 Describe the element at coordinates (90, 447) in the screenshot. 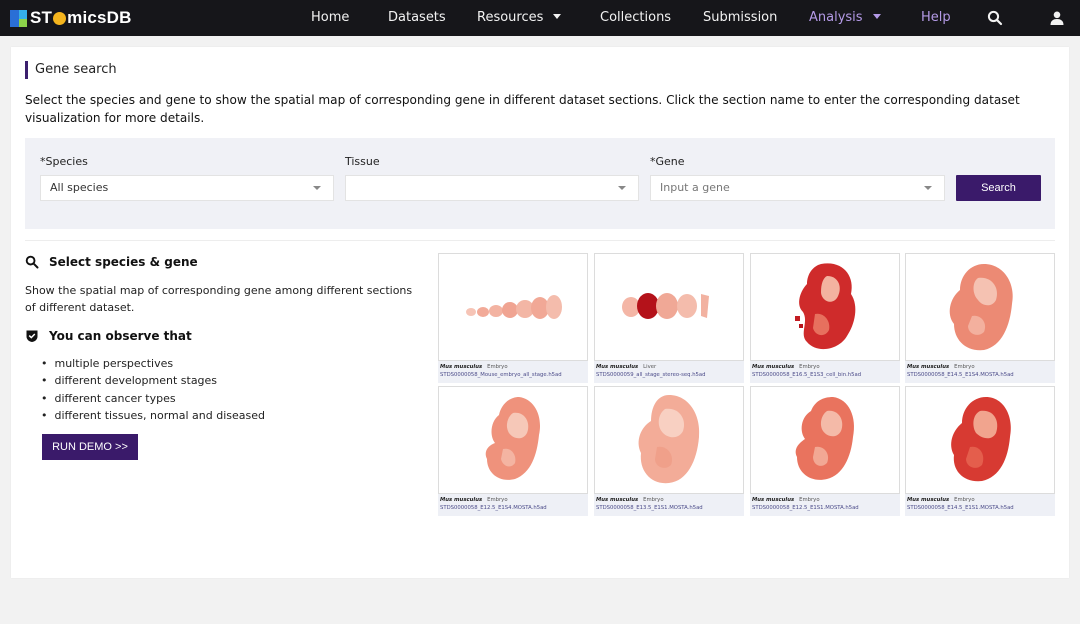

I see `run-demo-button: RUN DEMO >>` at that location.